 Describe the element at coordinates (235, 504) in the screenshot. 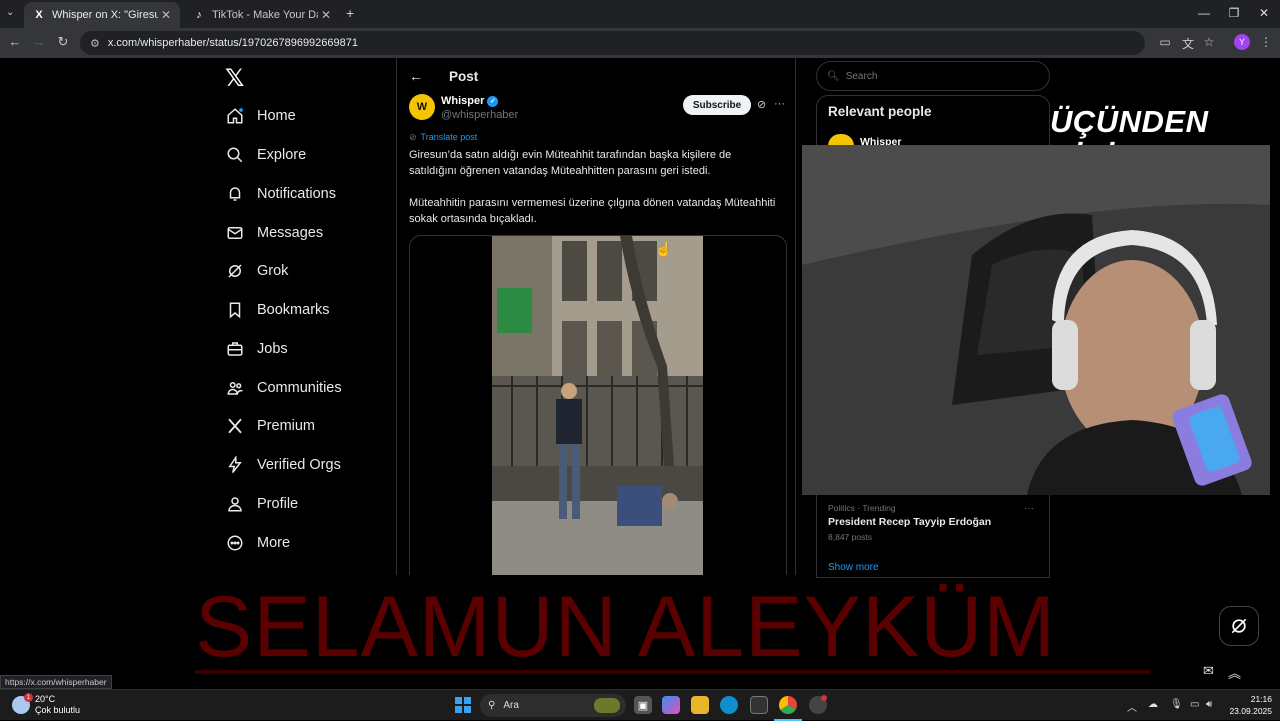

I see `person-icon` at that location.